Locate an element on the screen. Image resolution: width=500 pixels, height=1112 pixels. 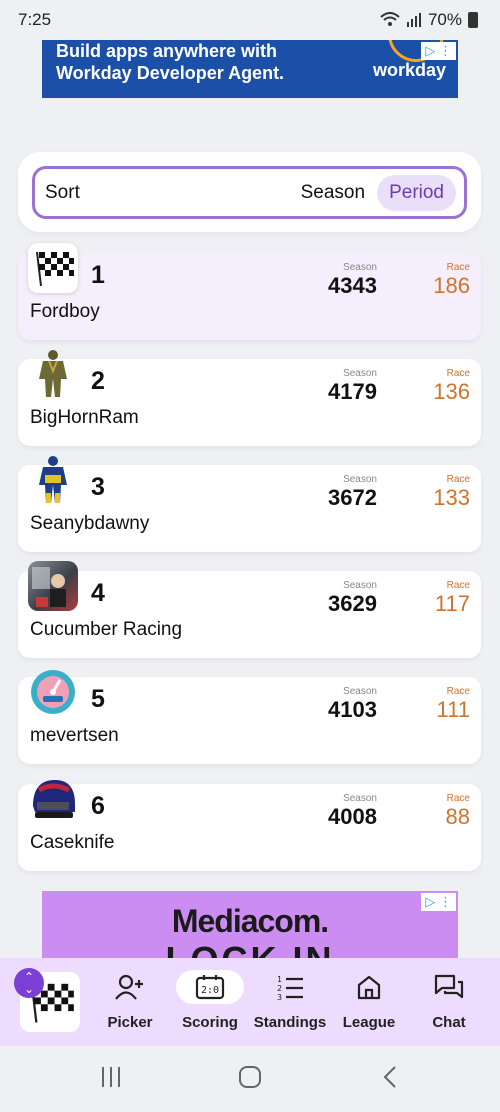
svg-text: 1 is located at coordinates (279, 979).